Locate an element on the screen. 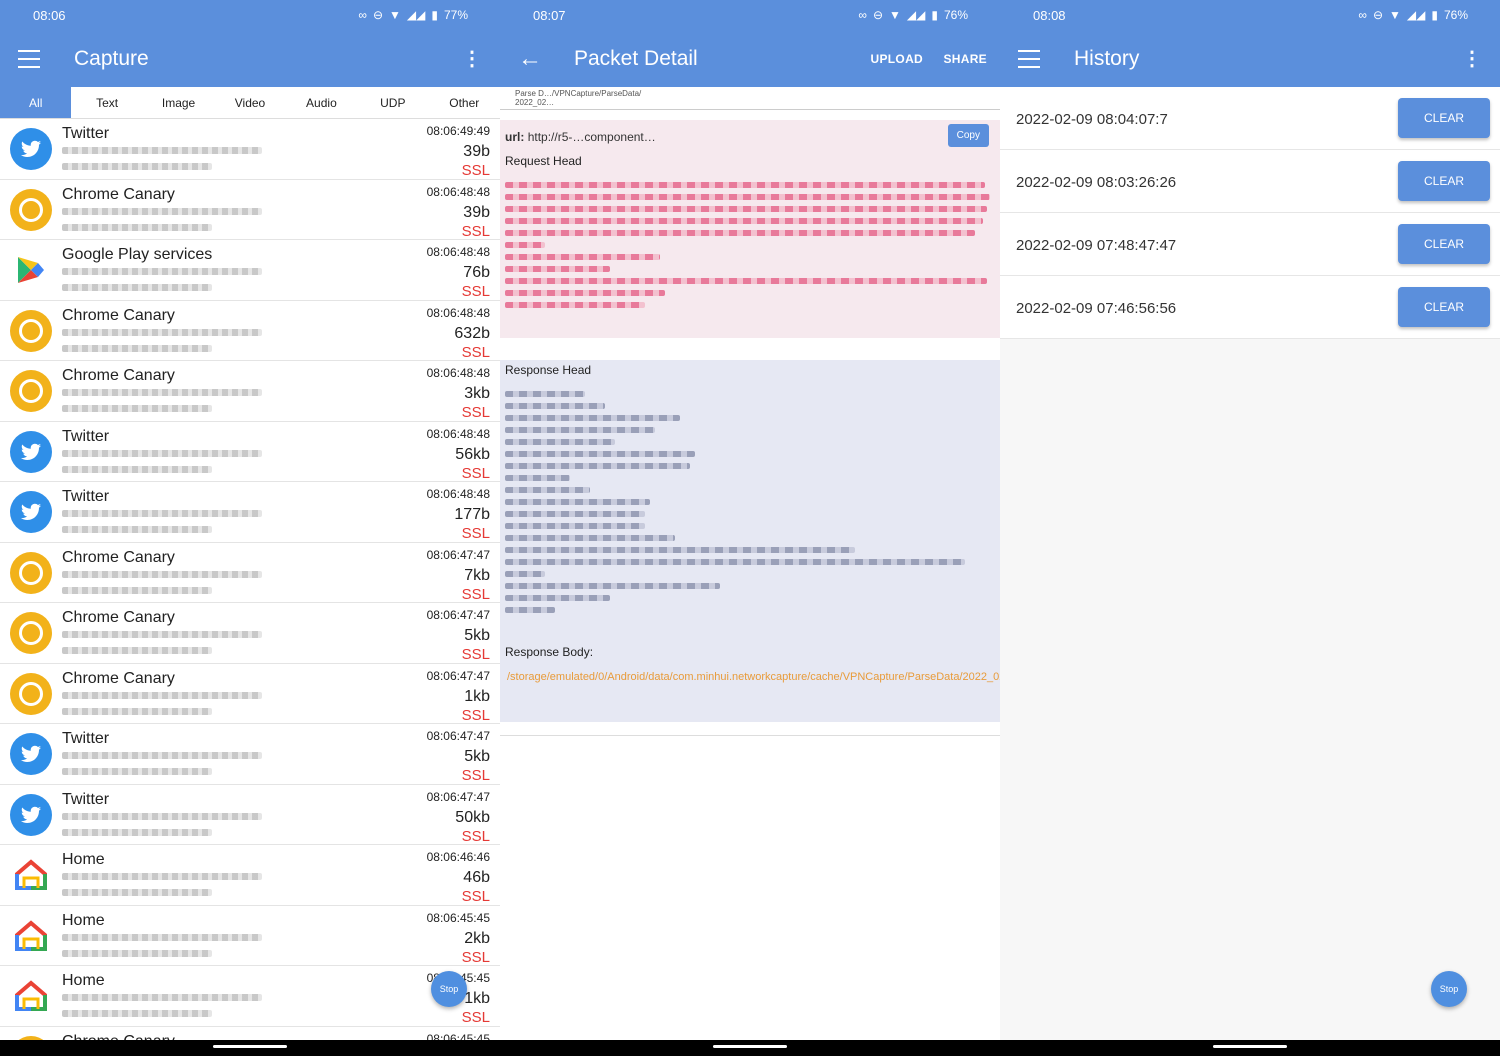 This screenshot has height=1056, width=1500. history-date: 2022-02-09 08:03:26:26 is located at coordinates (1096, 182).